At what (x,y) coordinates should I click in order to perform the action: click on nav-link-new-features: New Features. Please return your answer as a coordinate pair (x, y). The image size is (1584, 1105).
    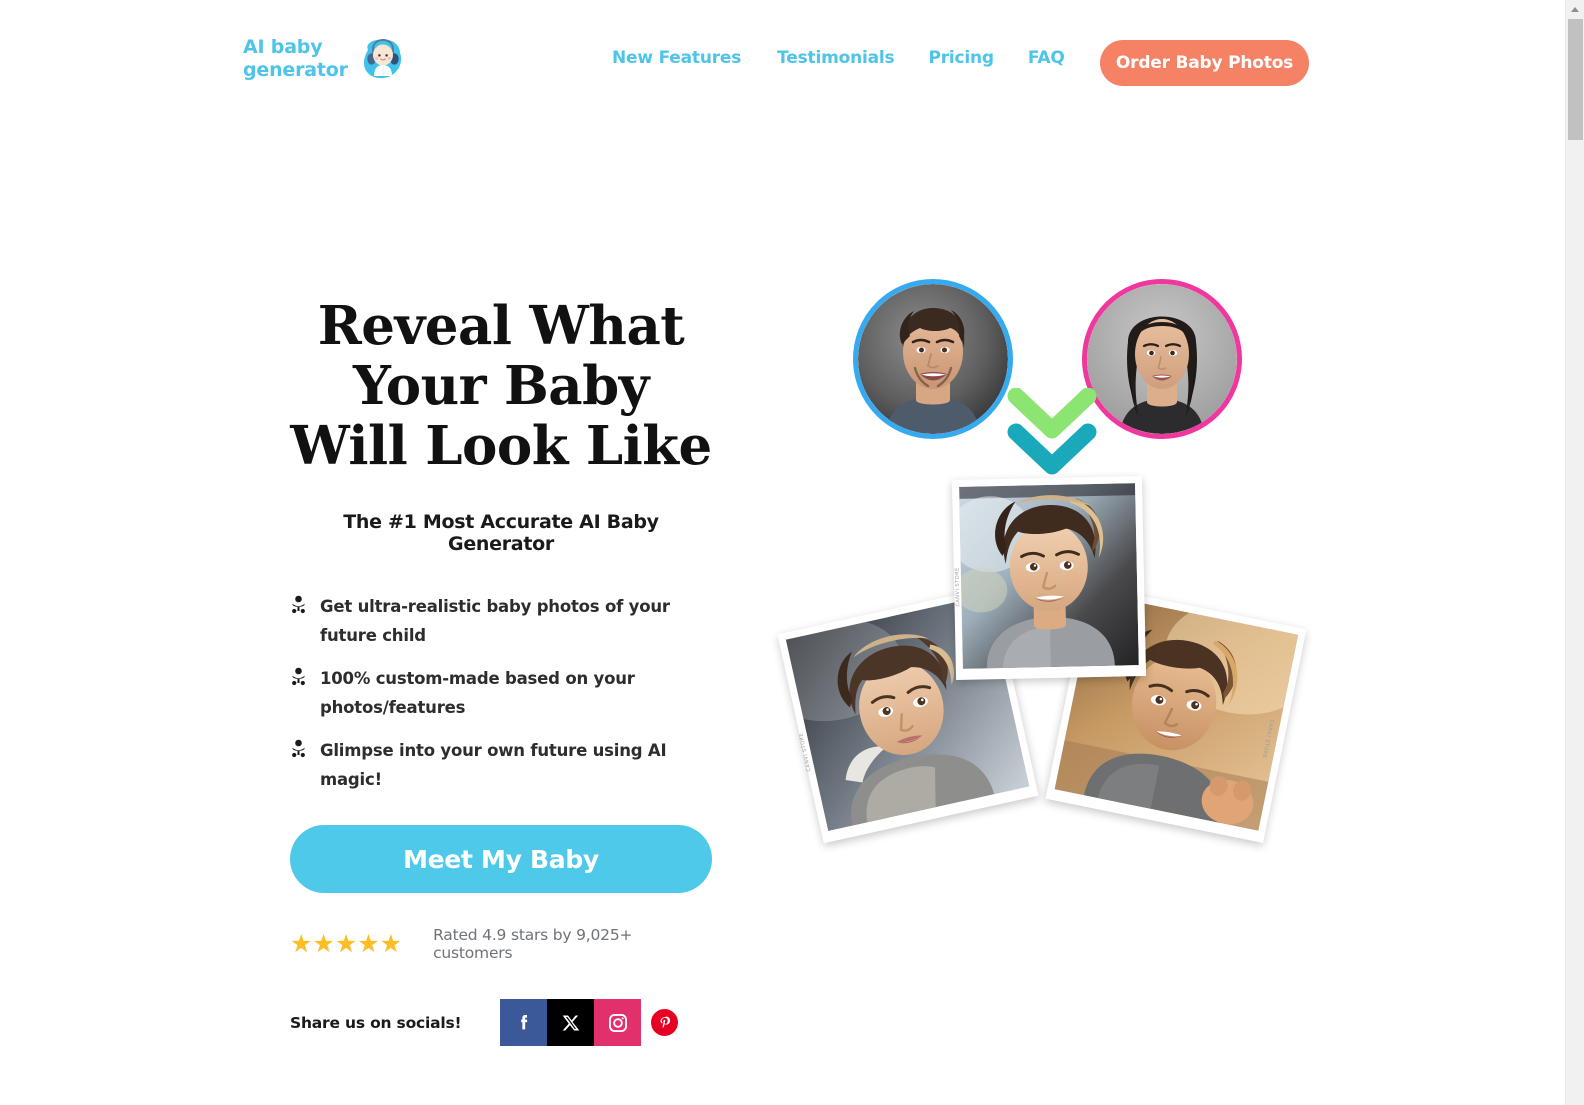
    Looking at the image, I should click on (676, 58).